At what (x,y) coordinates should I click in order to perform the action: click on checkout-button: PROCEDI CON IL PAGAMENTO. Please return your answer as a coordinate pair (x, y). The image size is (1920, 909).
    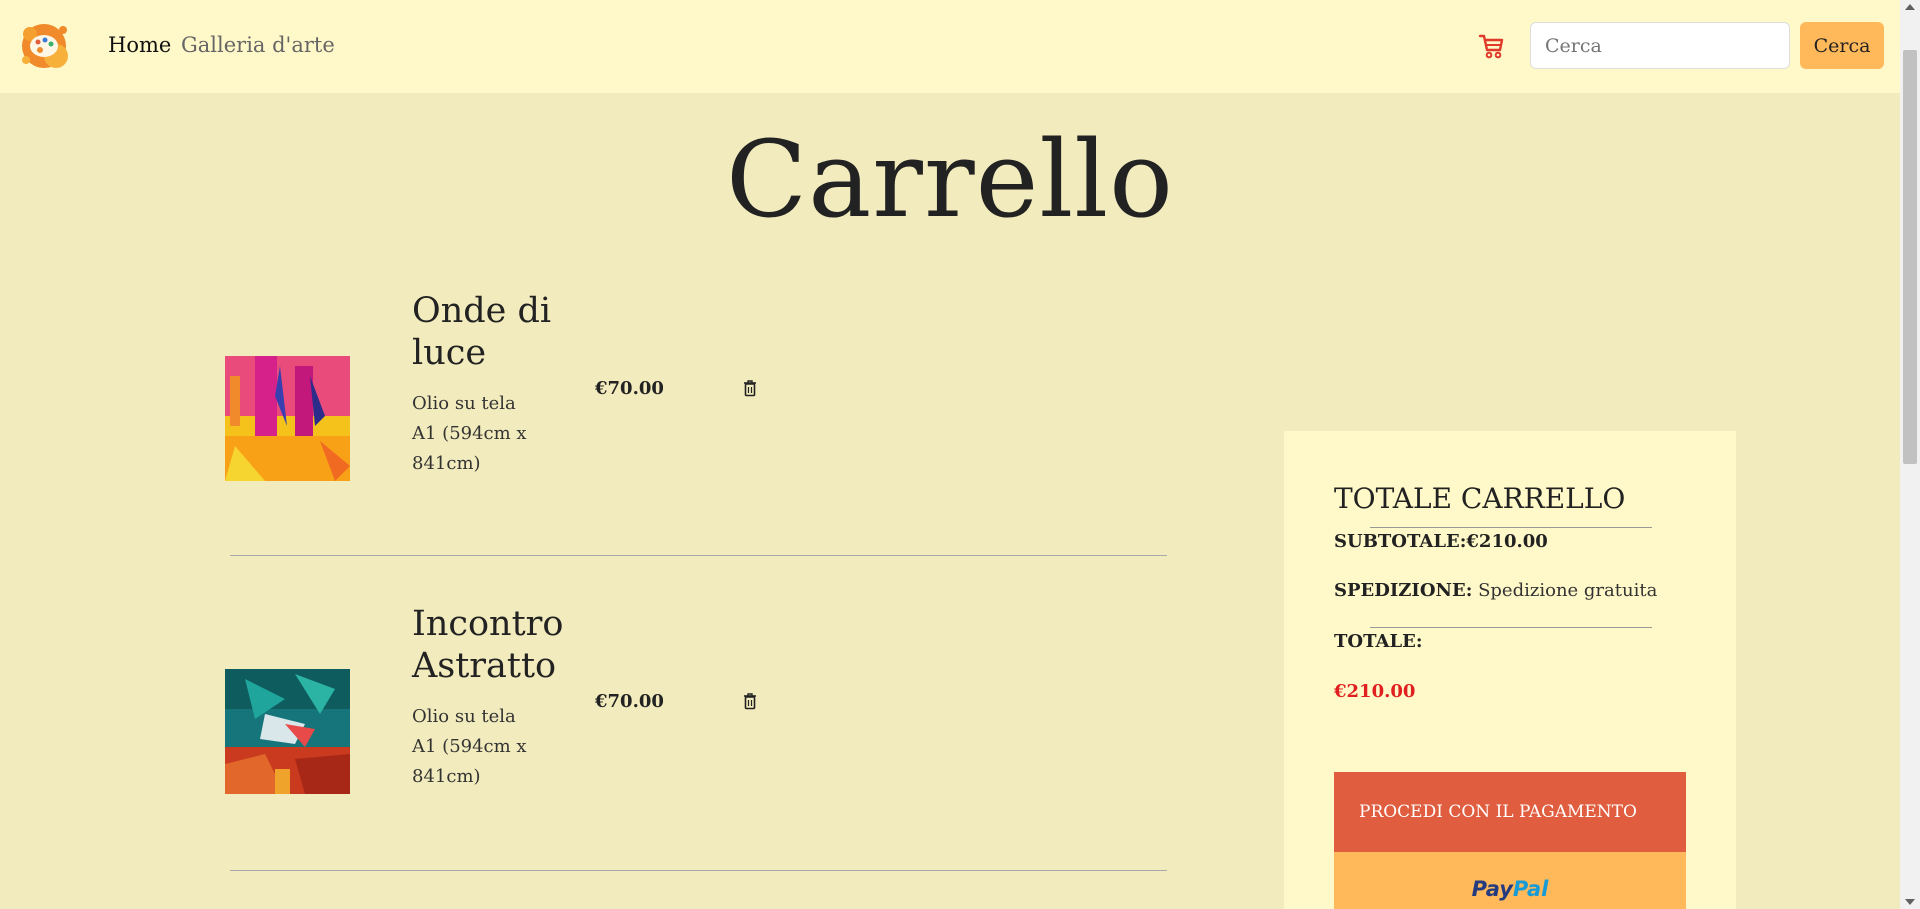
    Looking at the image, I should click on (1510, 812).